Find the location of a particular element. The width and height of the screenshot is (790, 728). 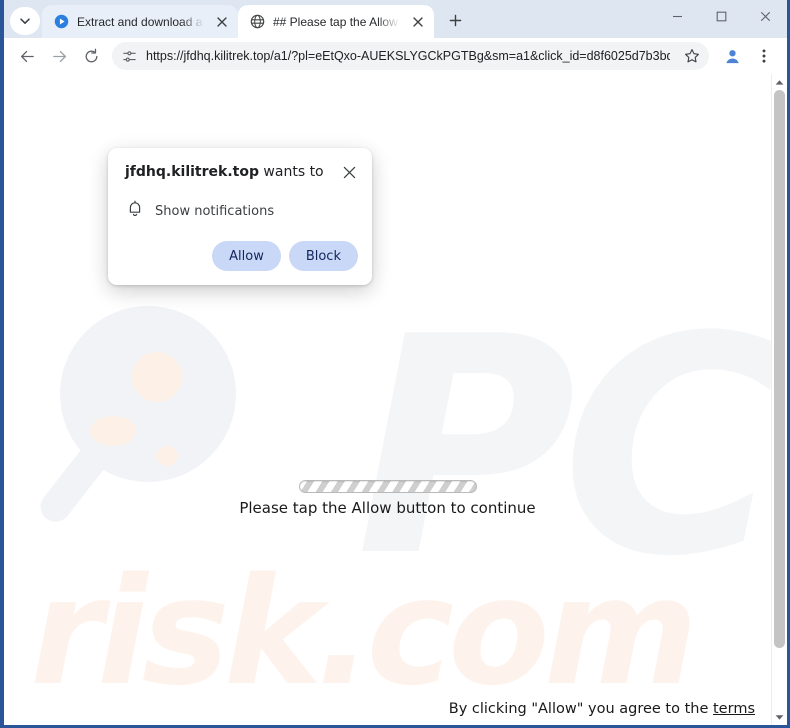

tab-title-1: Extract and download audio and is located at coordinates (140, 21).